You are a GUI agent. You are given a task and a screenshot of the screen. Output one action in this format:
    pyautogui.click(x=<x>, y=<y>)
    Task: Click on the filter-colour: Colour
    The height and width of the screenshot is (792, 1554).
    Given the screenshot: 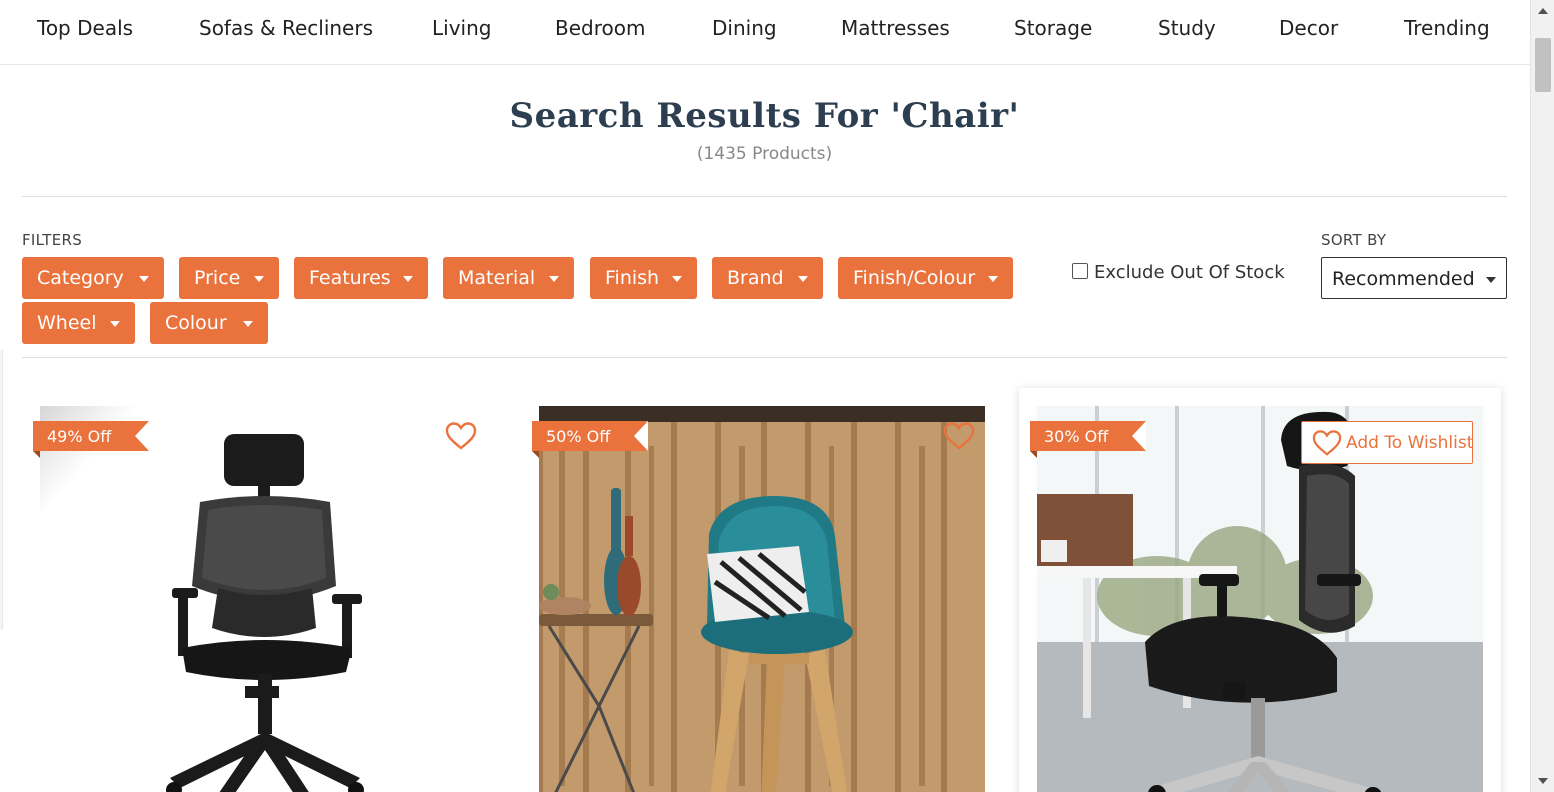 What is the action you would take?
    pyautogui.click(x=209, y=323)
    